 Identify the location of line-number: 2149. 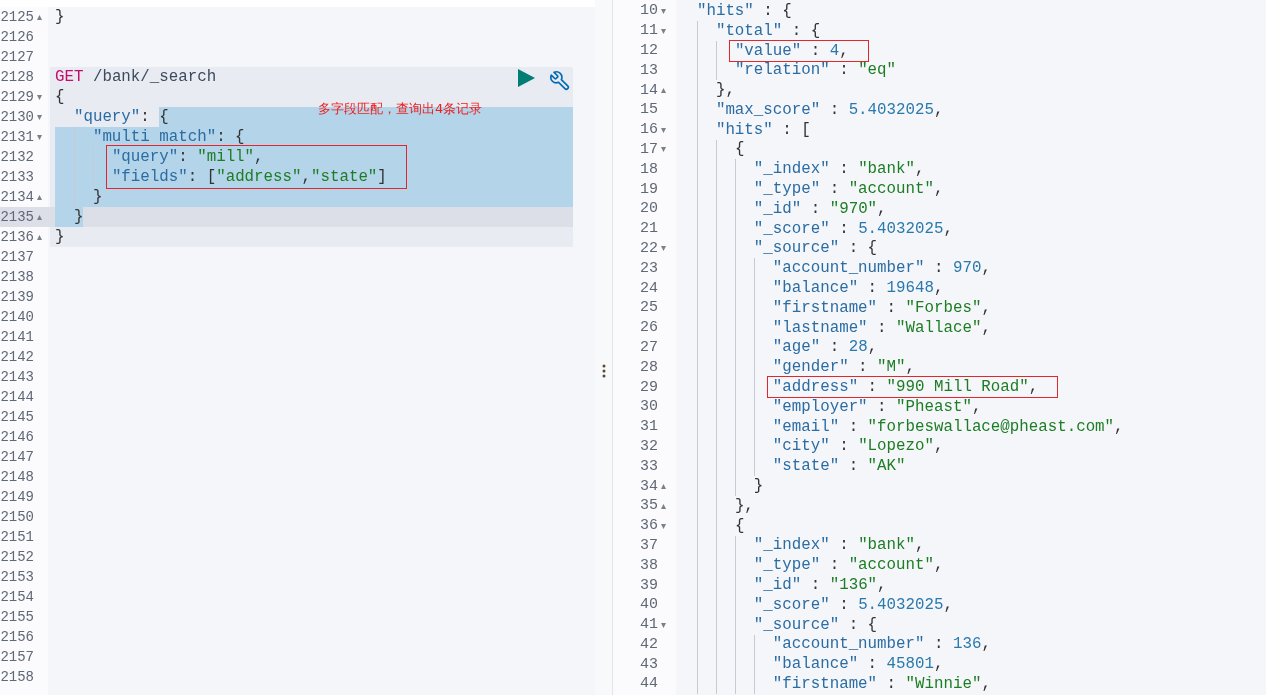
(17, 497).